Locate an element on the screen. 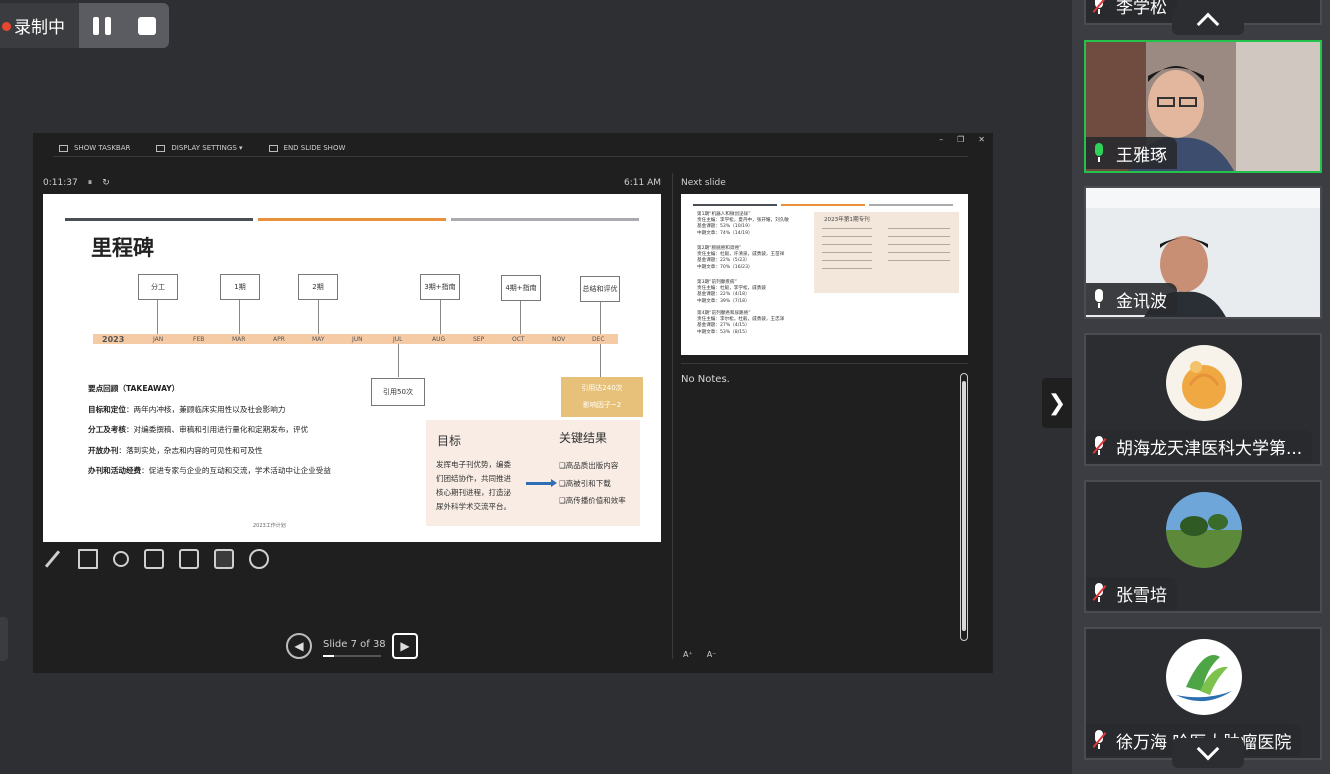 Image resolution: width=1330 pixels, height=774 pixels. notes-scrollbar is located at coordinates (964, 507).